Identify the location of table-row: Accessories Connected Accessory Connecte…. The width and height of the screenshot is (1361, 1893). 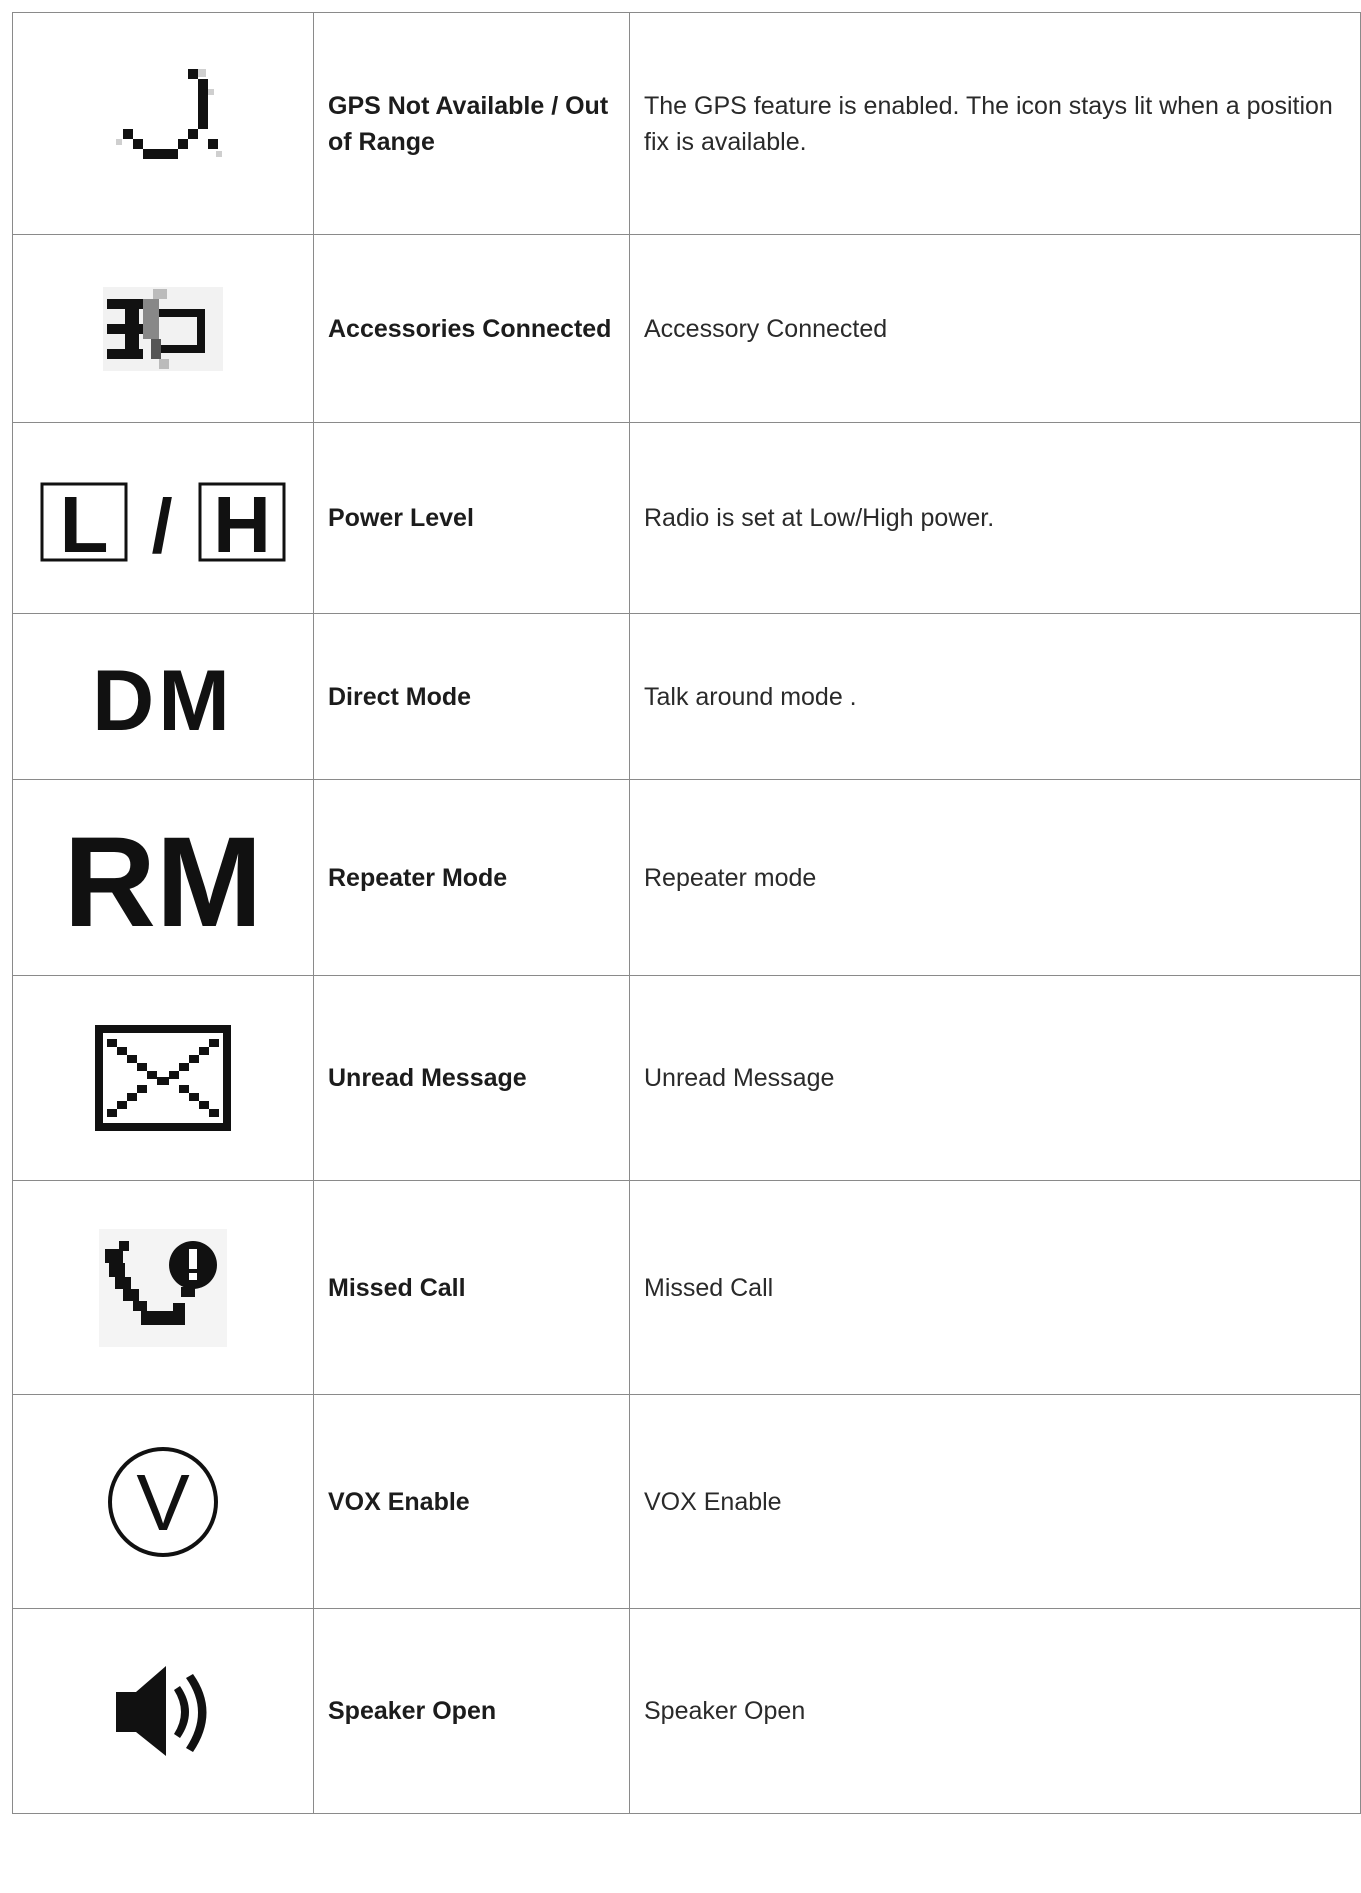
(686, 328).